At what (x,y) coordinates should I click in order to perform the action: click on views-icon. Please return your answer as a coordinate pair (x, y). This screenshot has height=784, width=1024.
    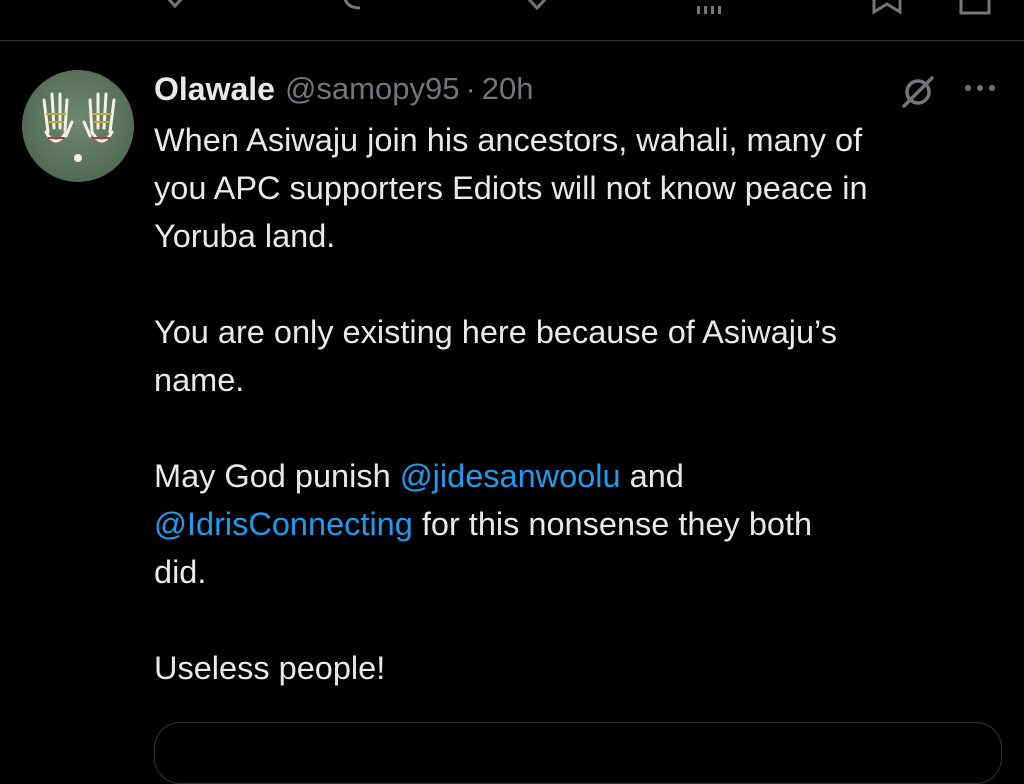
    Looking at the image, I should click on (710, 8).